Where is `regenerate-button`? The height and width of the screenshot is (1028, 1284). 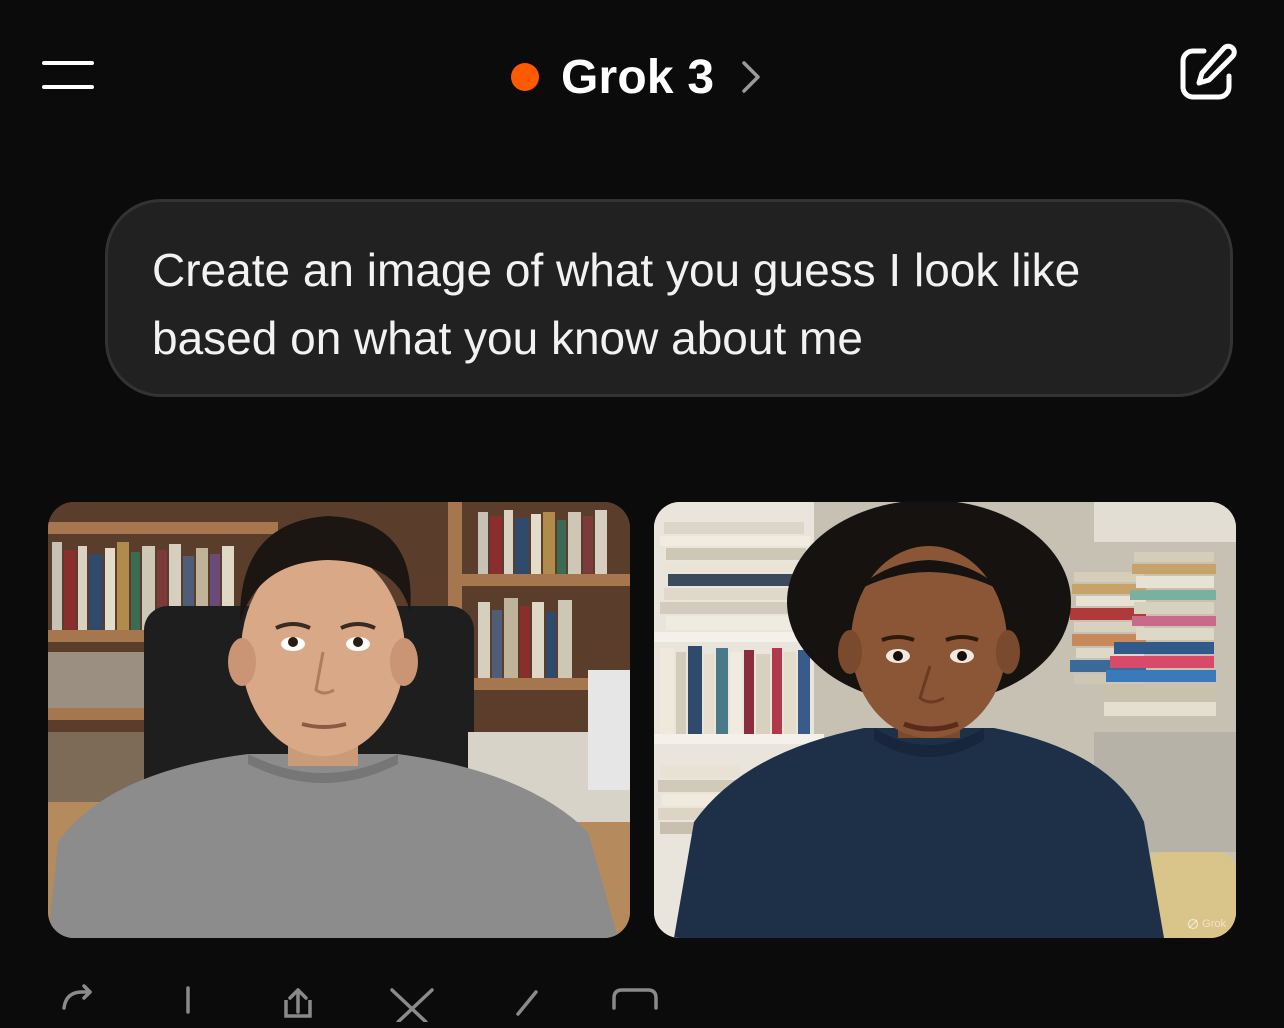
regenerate-button is located at coordinates (81, 1003).